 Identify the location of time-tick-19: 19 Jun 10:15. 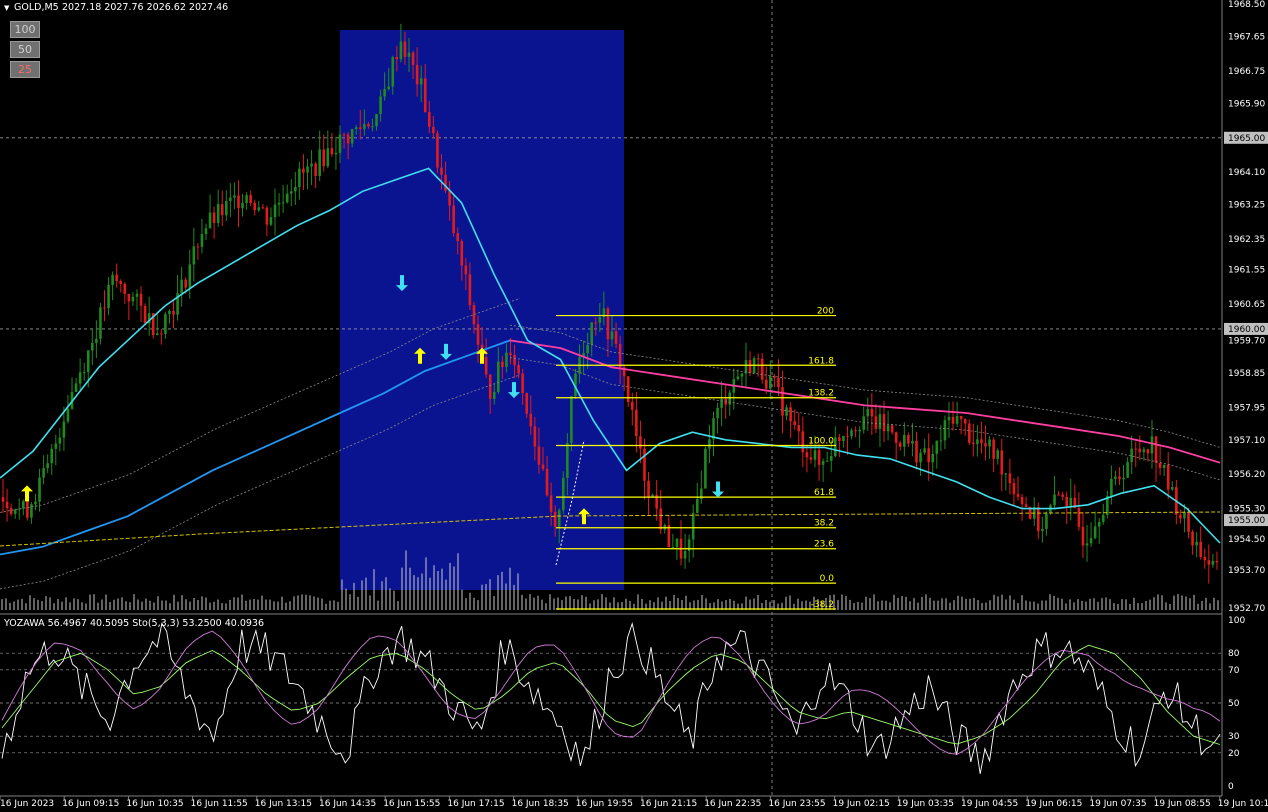
(1243, 804).